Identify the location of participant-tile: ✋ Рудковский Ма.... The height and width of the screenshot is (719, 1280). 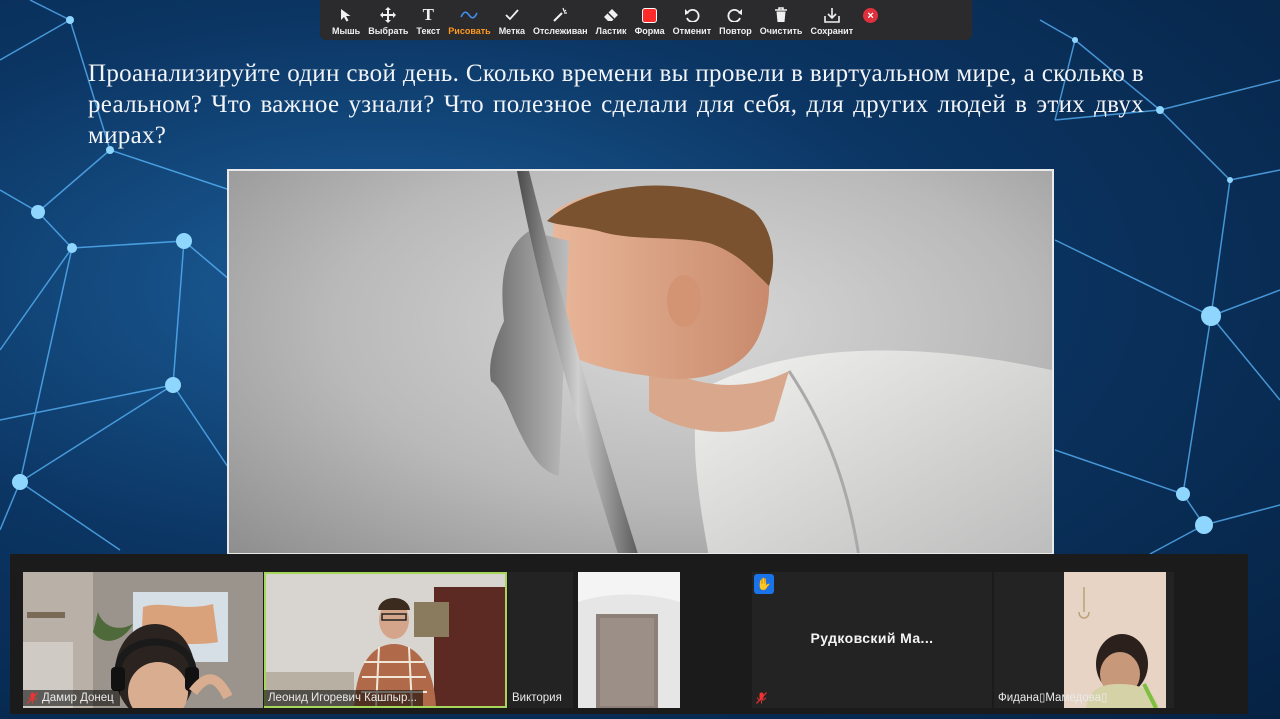
(872, 640).